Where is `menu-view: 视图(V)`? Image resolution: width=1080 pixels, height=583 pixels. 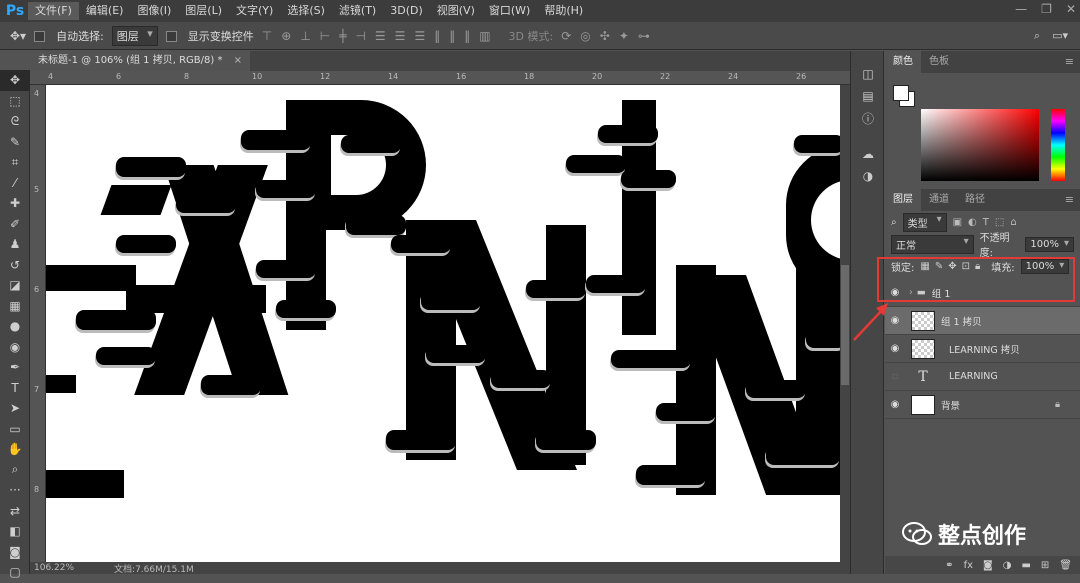 menu-view: 视图(V) is located at coordinates (456, 11).